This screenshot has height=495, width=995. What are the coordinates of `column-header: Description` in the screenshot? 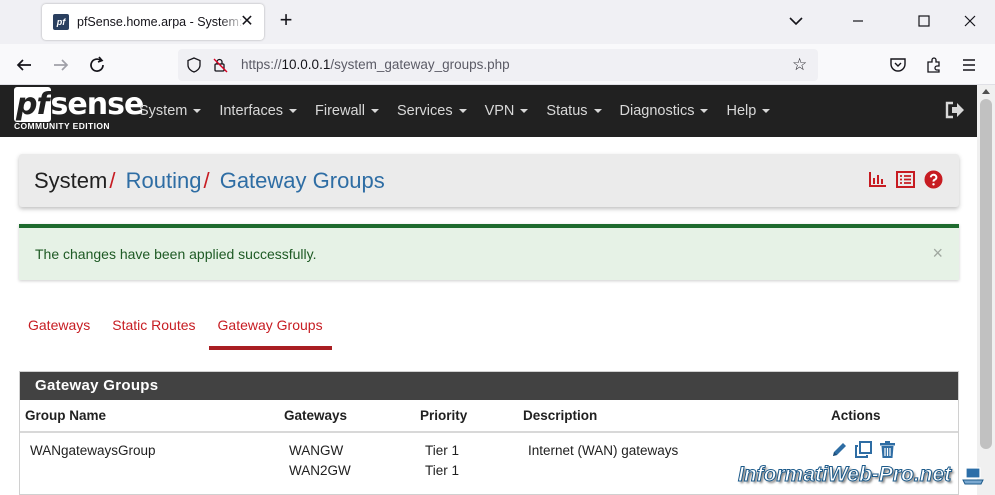 It's located at (672, 416).